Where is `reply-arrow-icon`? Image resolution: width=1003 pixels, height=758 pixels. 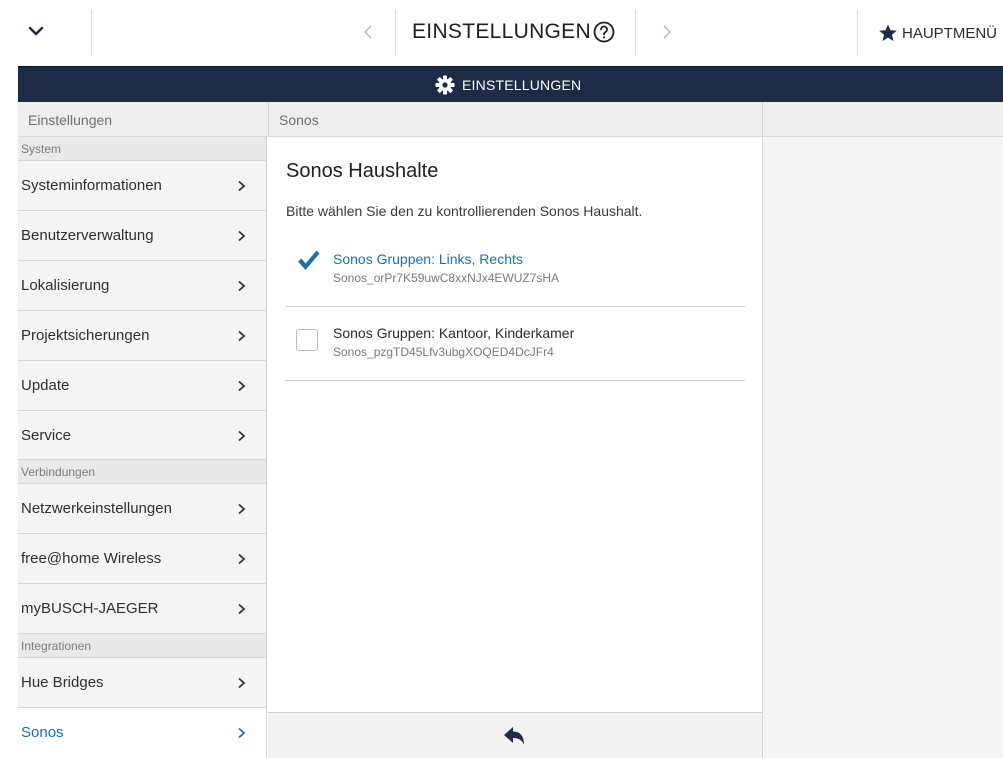 reply-arrow-icon is located at coordinates (514, 736).